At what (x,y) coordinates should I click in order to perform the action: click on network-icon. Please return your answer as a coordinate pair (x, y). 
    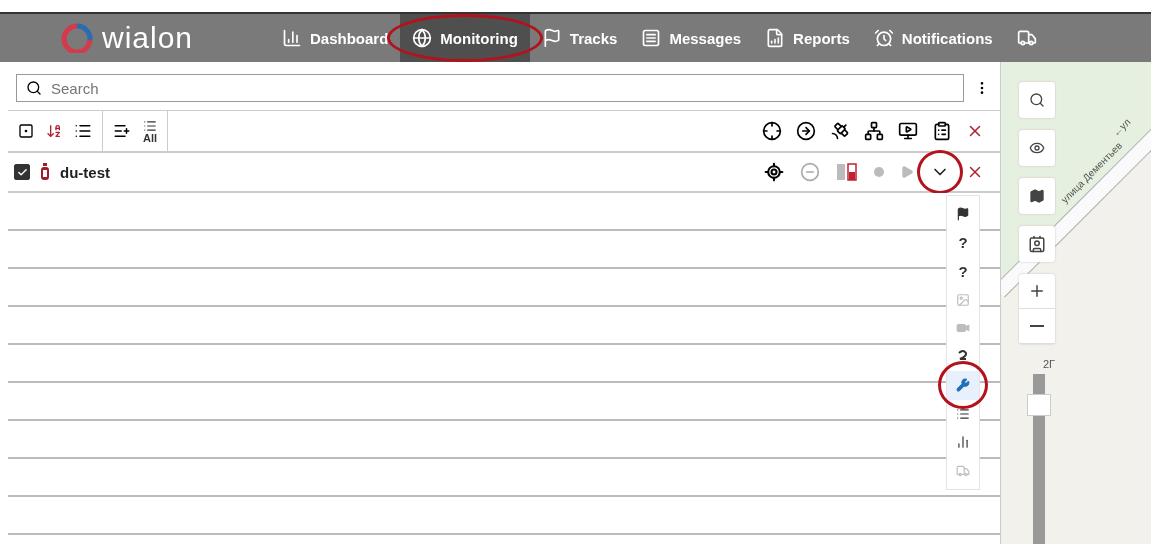
    Looking at the image, I should click on (874, 131).